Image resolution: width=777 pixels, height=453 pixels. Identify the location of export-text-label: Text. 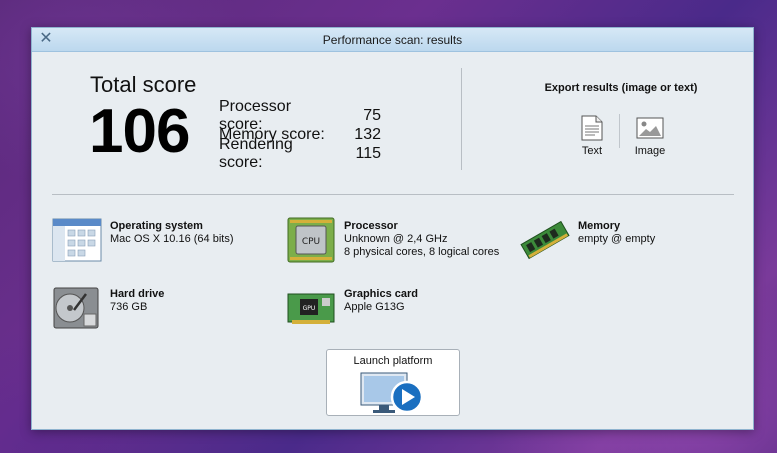
(592, 151).